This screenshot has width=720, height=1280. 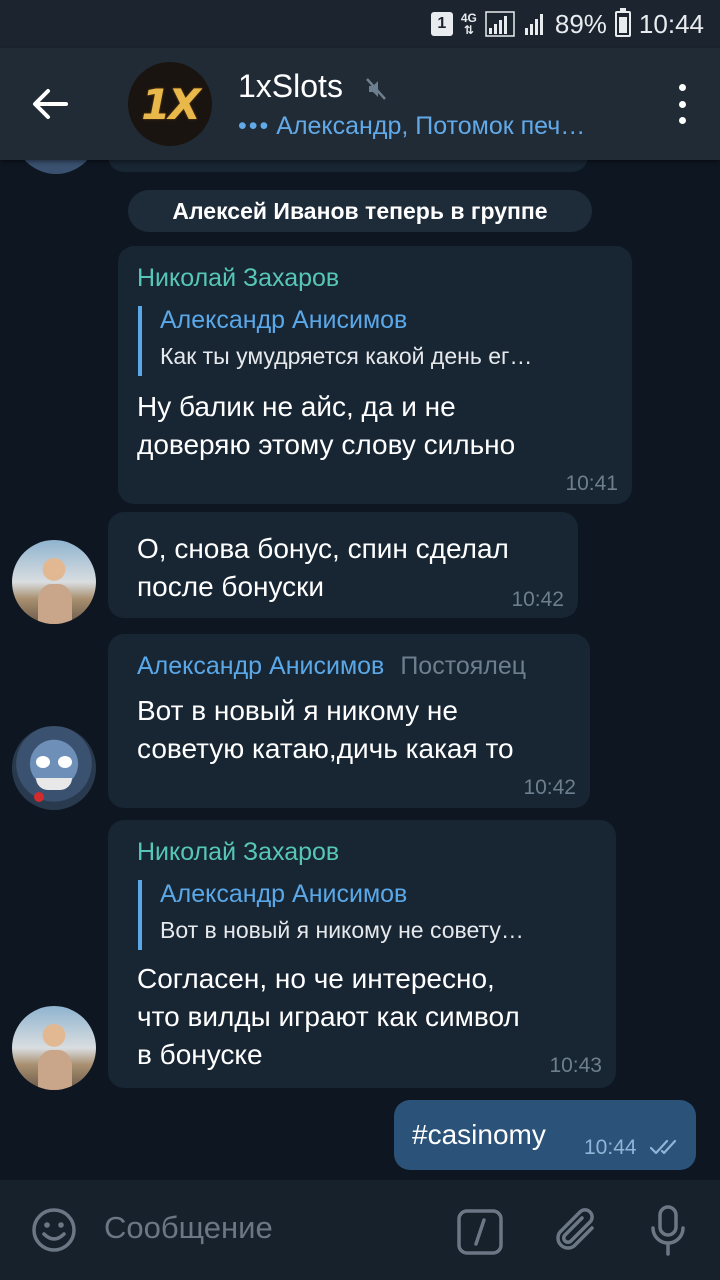 I want to click on more-menu-button, so click(x=682, y=104).